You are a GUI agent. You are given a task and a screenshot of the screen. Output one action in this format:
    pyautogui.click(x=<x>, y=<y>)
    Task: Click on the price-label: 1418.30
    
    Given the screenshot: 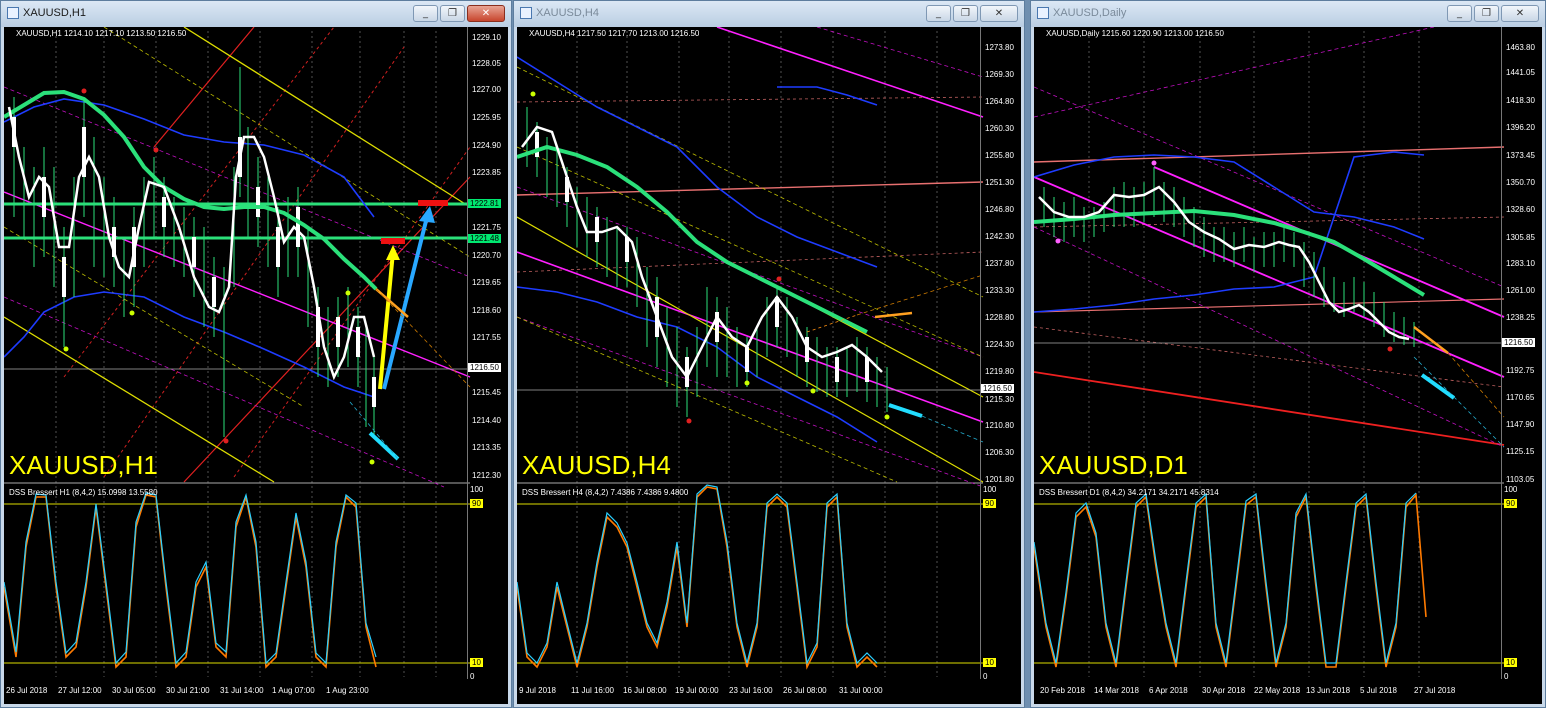 What is the action you would take?
    pyautogui.click(x=1520, y=100)
    